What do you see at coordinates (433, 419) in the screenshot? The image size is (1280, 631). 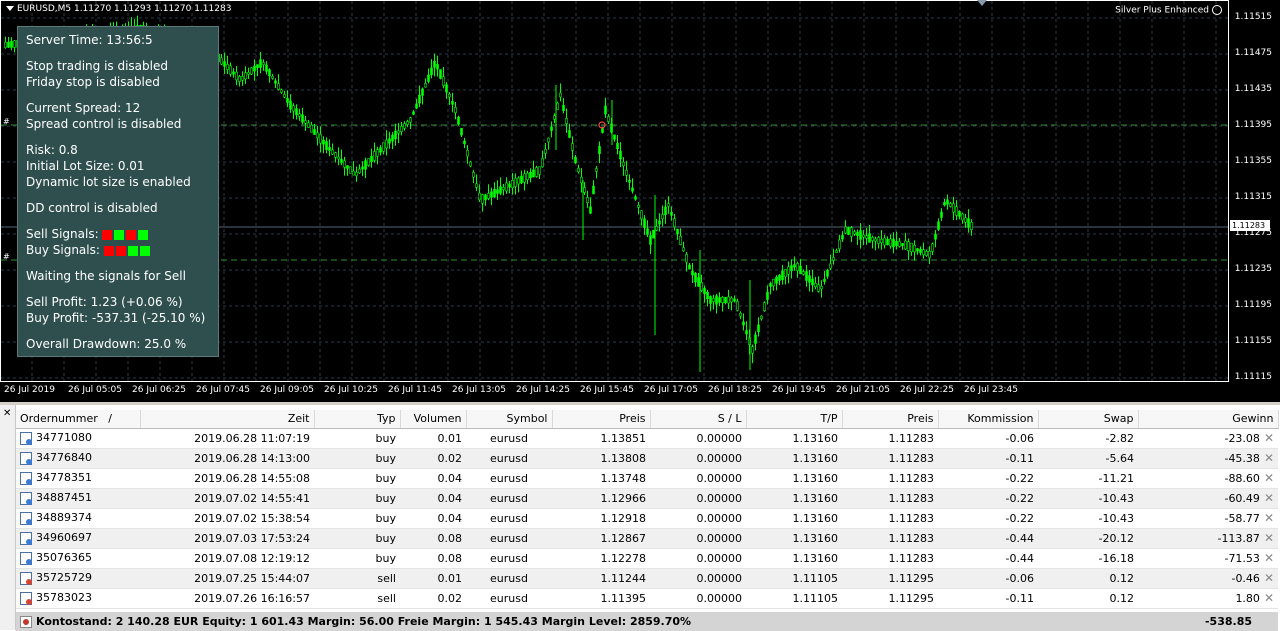 I see `col-volumen: Volumen` at bounding box center [433, 419].